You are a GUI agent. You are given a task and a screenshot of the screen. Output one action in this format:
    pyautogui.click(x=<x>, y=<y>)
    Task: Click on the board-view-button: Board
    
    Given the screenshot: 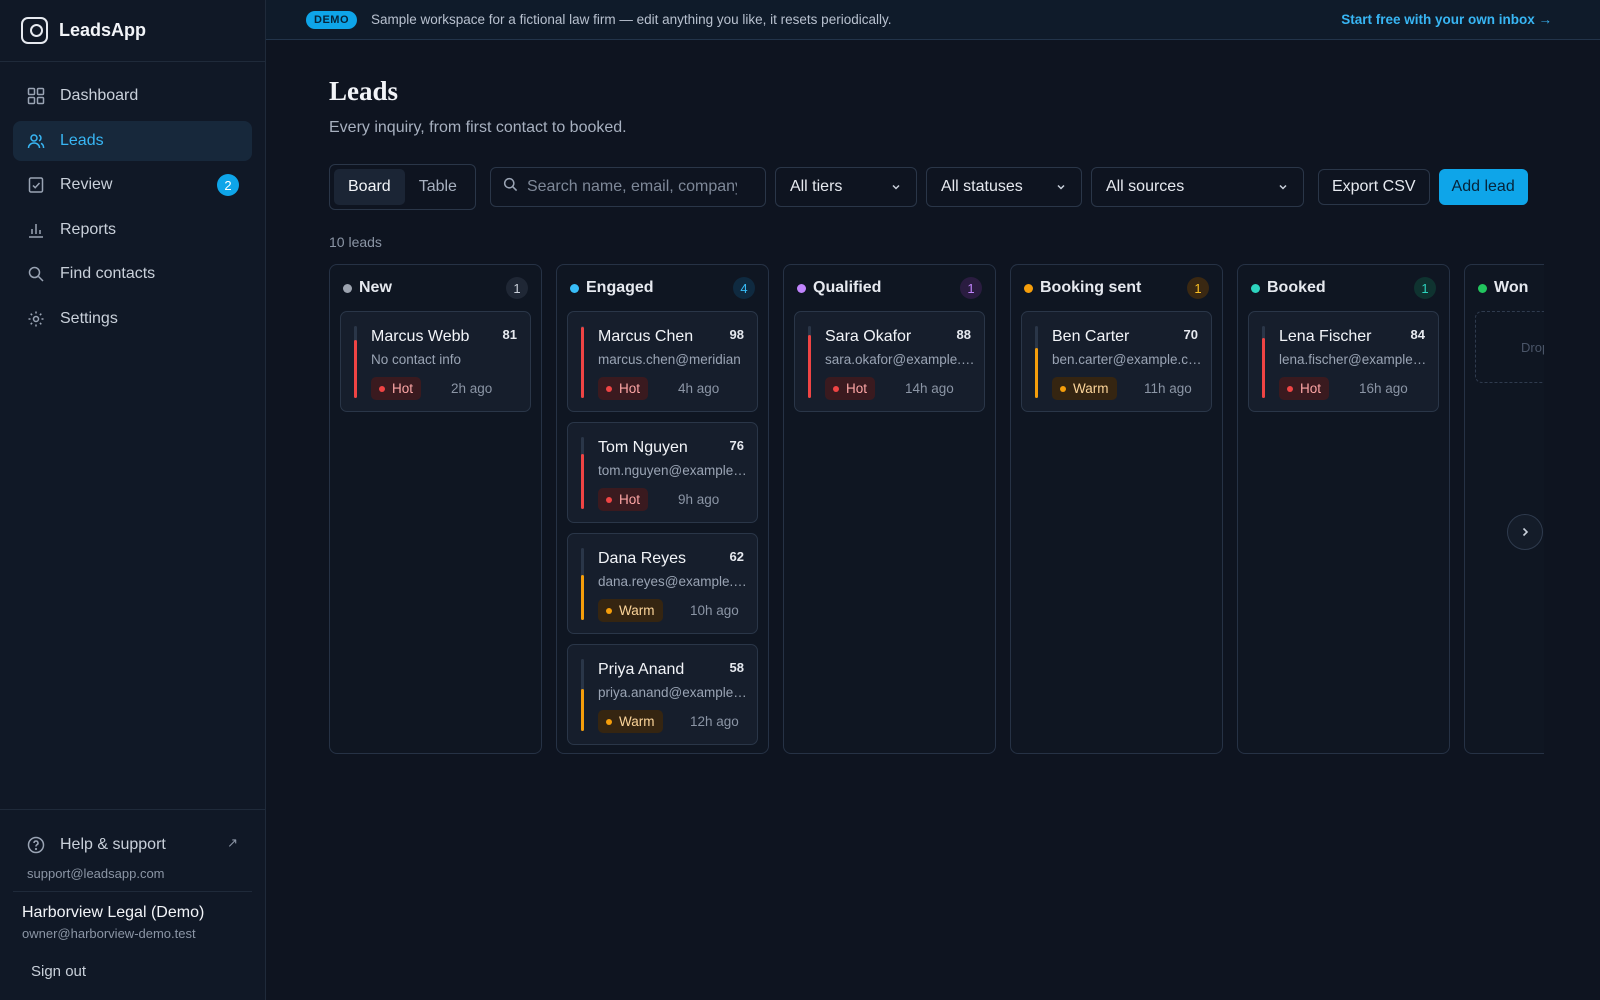 What is the action you would take?
    pyautogui.click(x=369, y=187)
    